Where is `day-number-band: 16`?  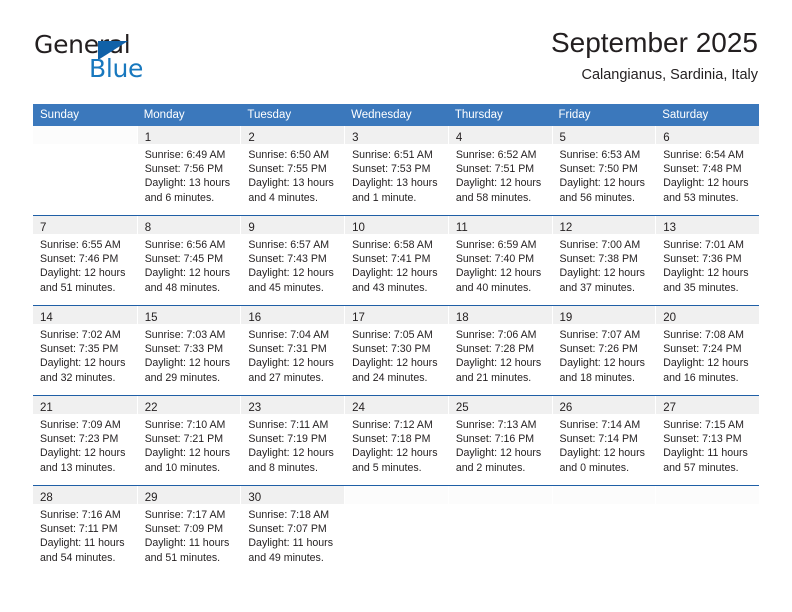
day-number-band: 16 is located at coordinates (293, 315).